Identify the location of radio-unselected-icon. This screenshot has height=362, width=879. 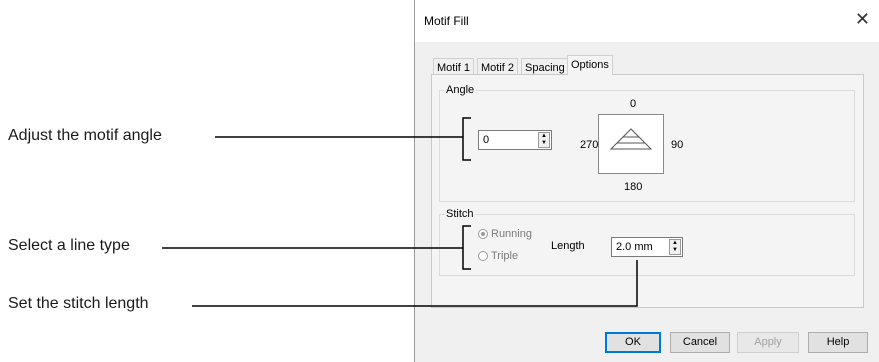
(483, 256).